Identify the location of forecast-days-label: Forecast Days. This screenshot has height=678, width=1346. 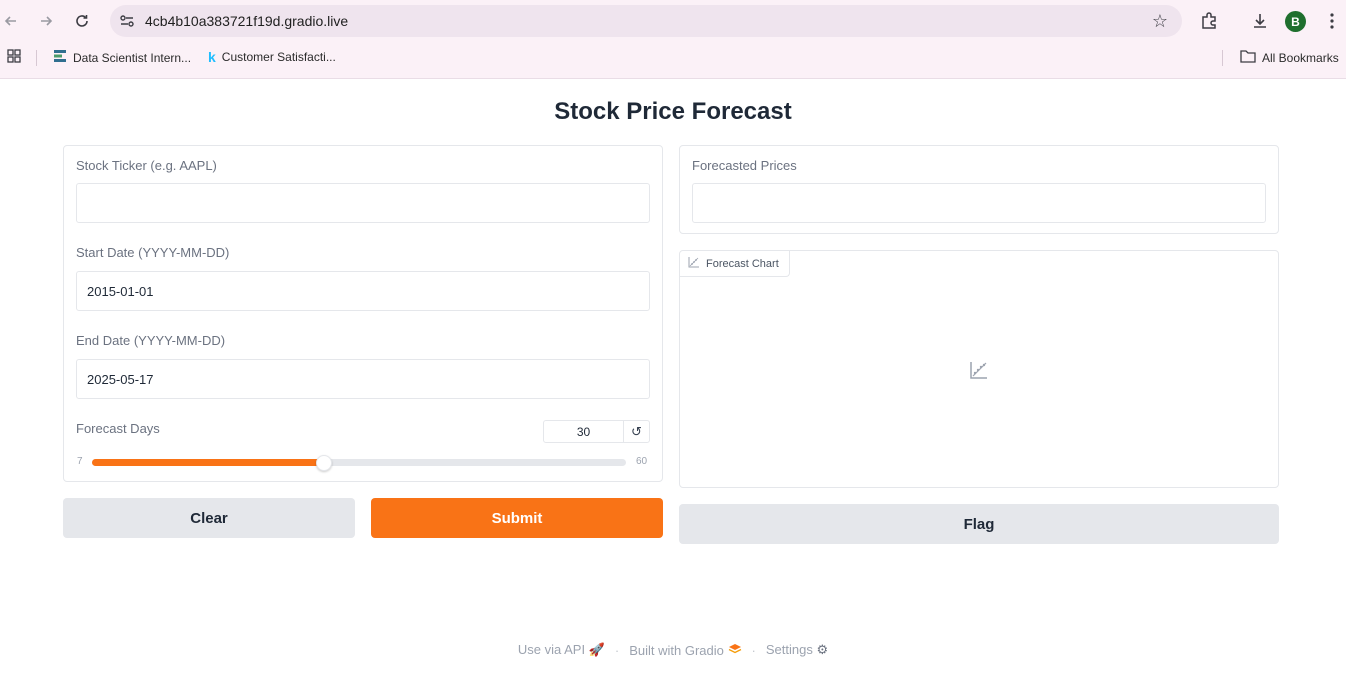
(118, 428).